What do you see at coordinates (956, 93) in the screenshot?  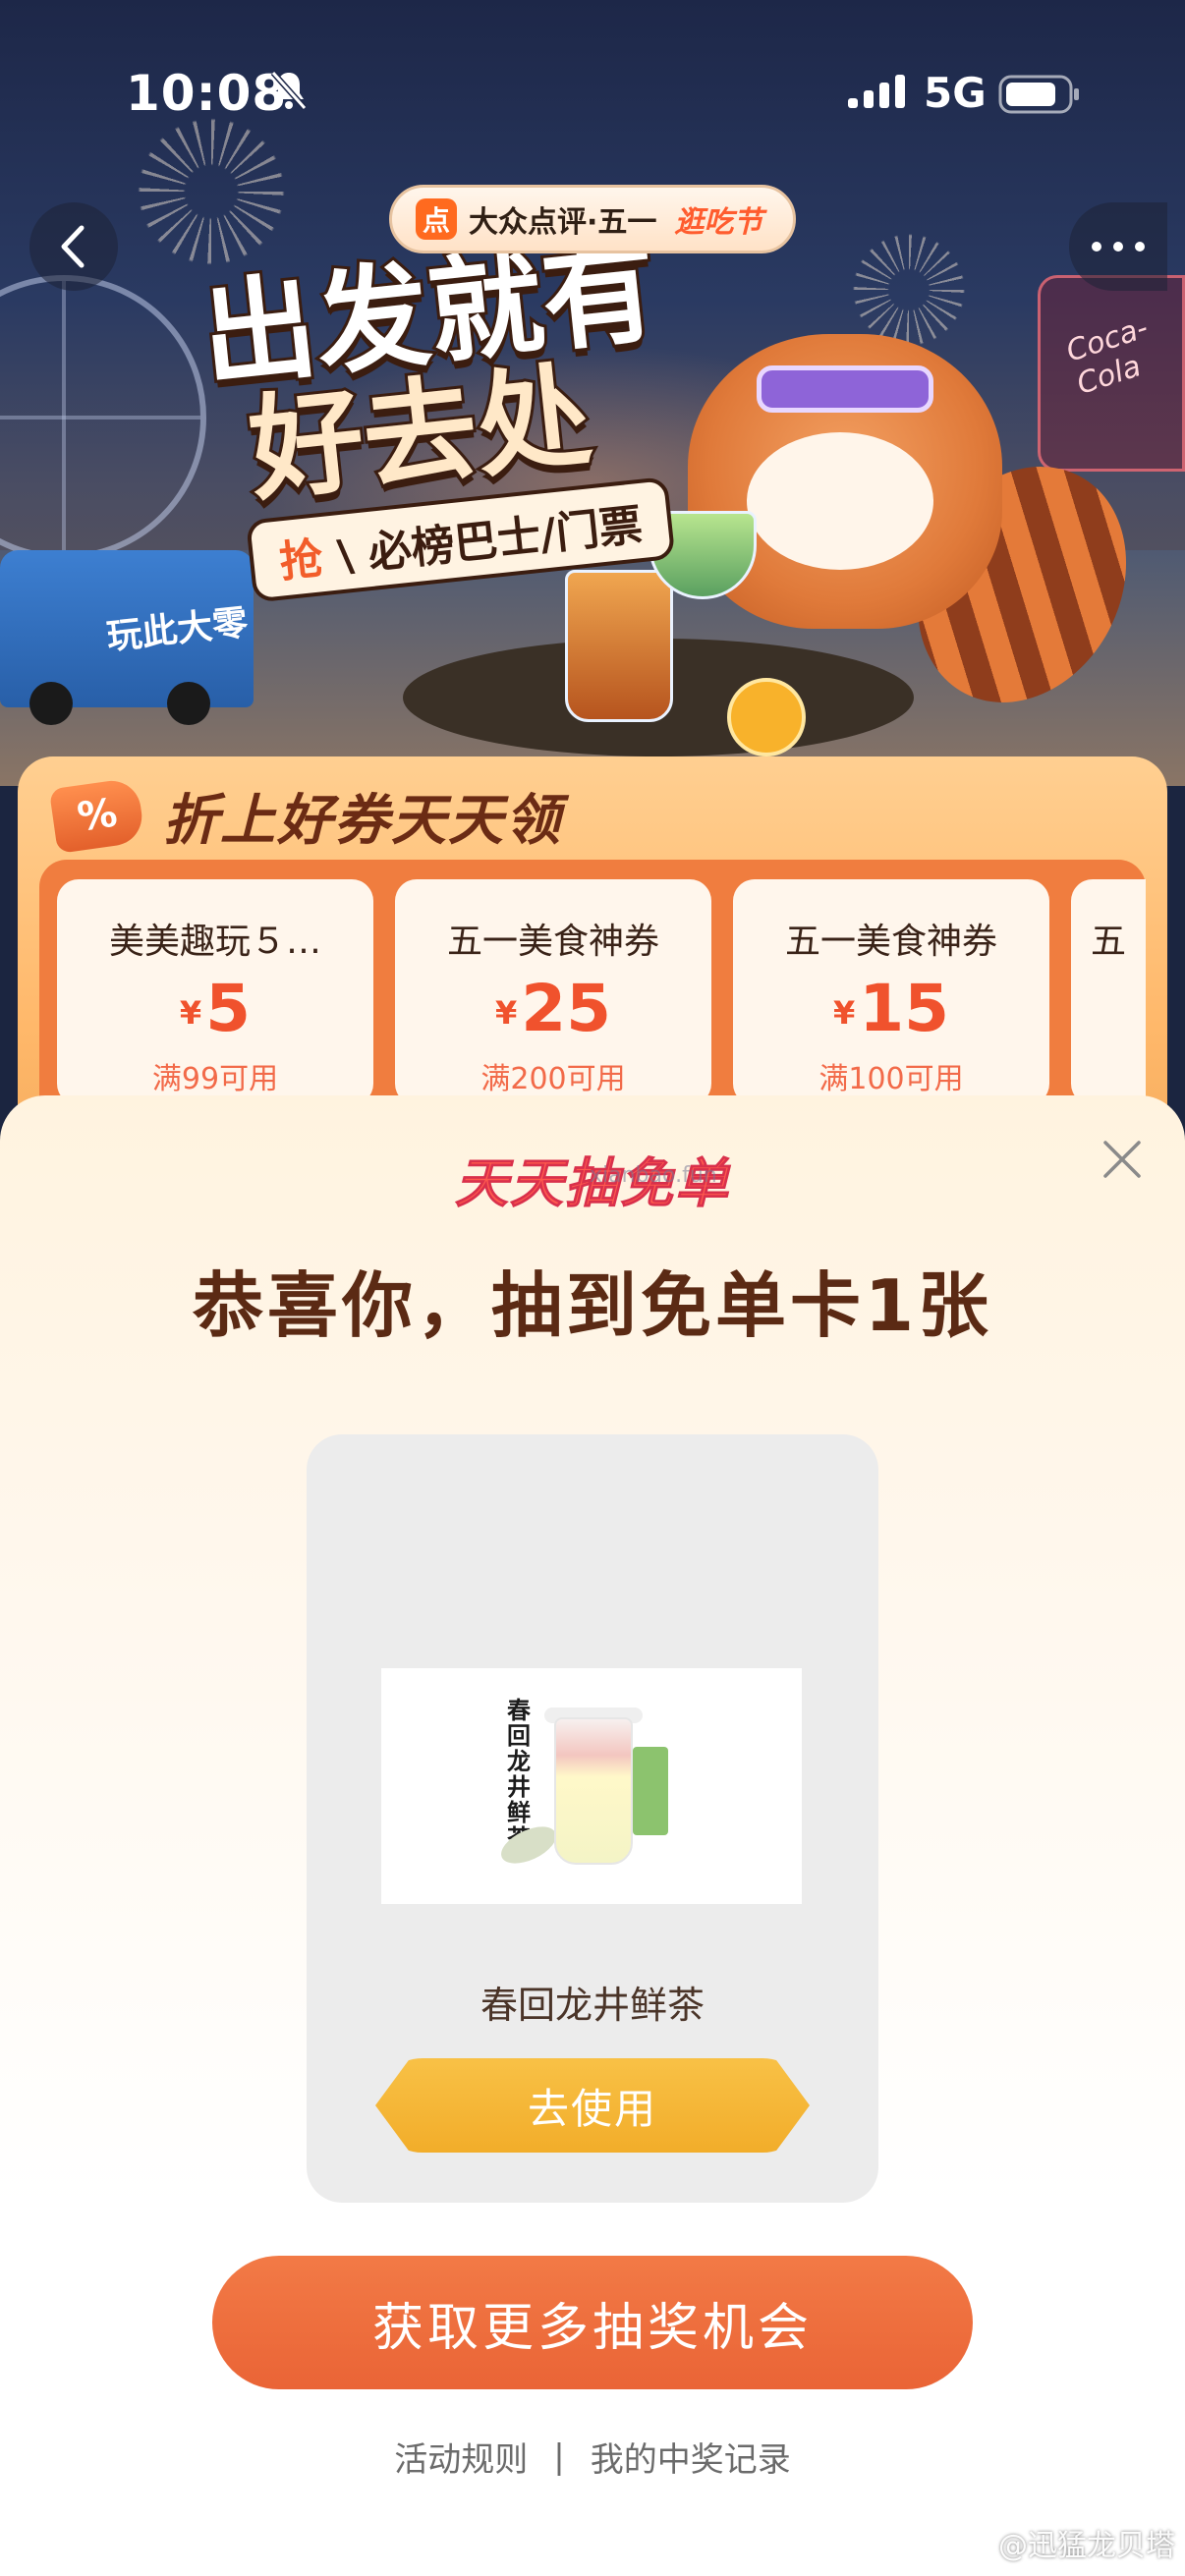 I see `network-label: 5G` at bounding box center [956, 93].